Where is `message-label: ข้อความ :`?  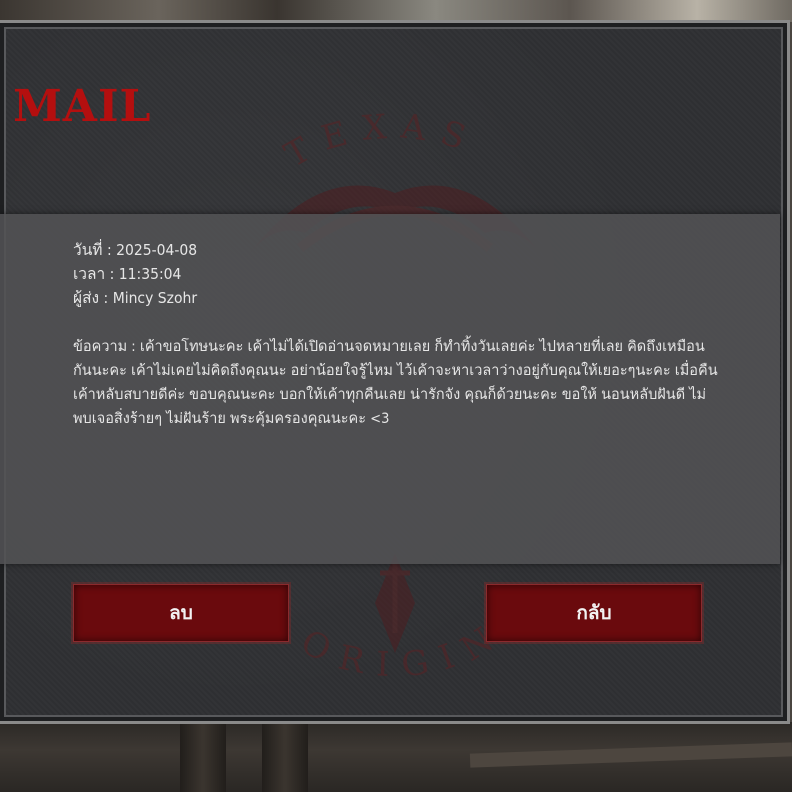 message-label: ข้อความ : is located at coordinates (104, 347).